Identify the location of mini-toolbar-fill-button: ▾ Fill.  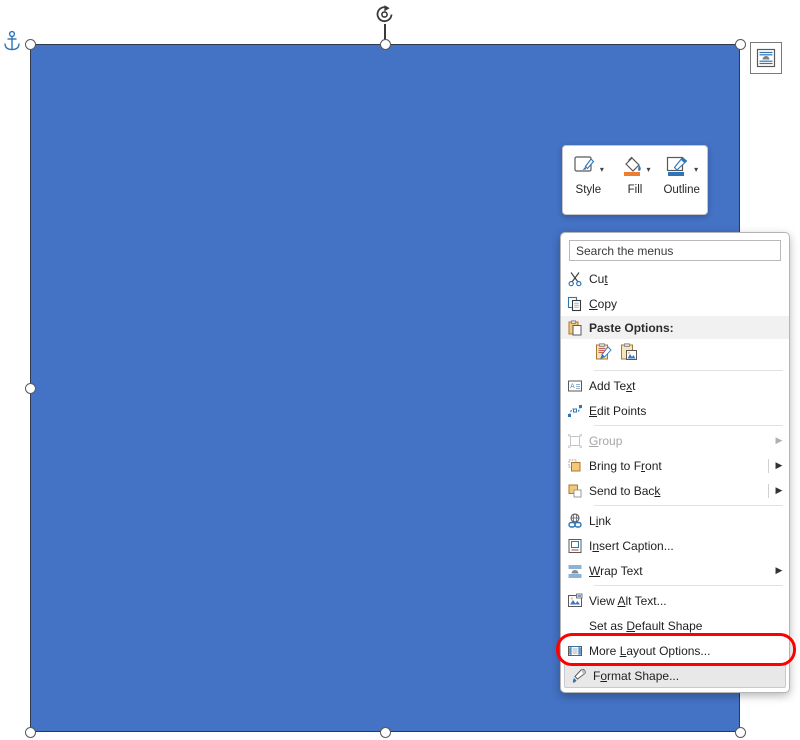
(635, 174).